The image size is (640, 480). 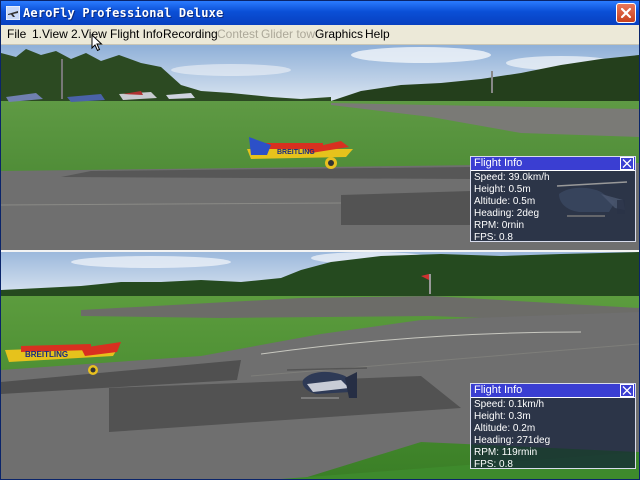 What do you see at coordinates (592, 199) in the screenshot?
I see `helicopter-icon` at bounding box center [592, 199].